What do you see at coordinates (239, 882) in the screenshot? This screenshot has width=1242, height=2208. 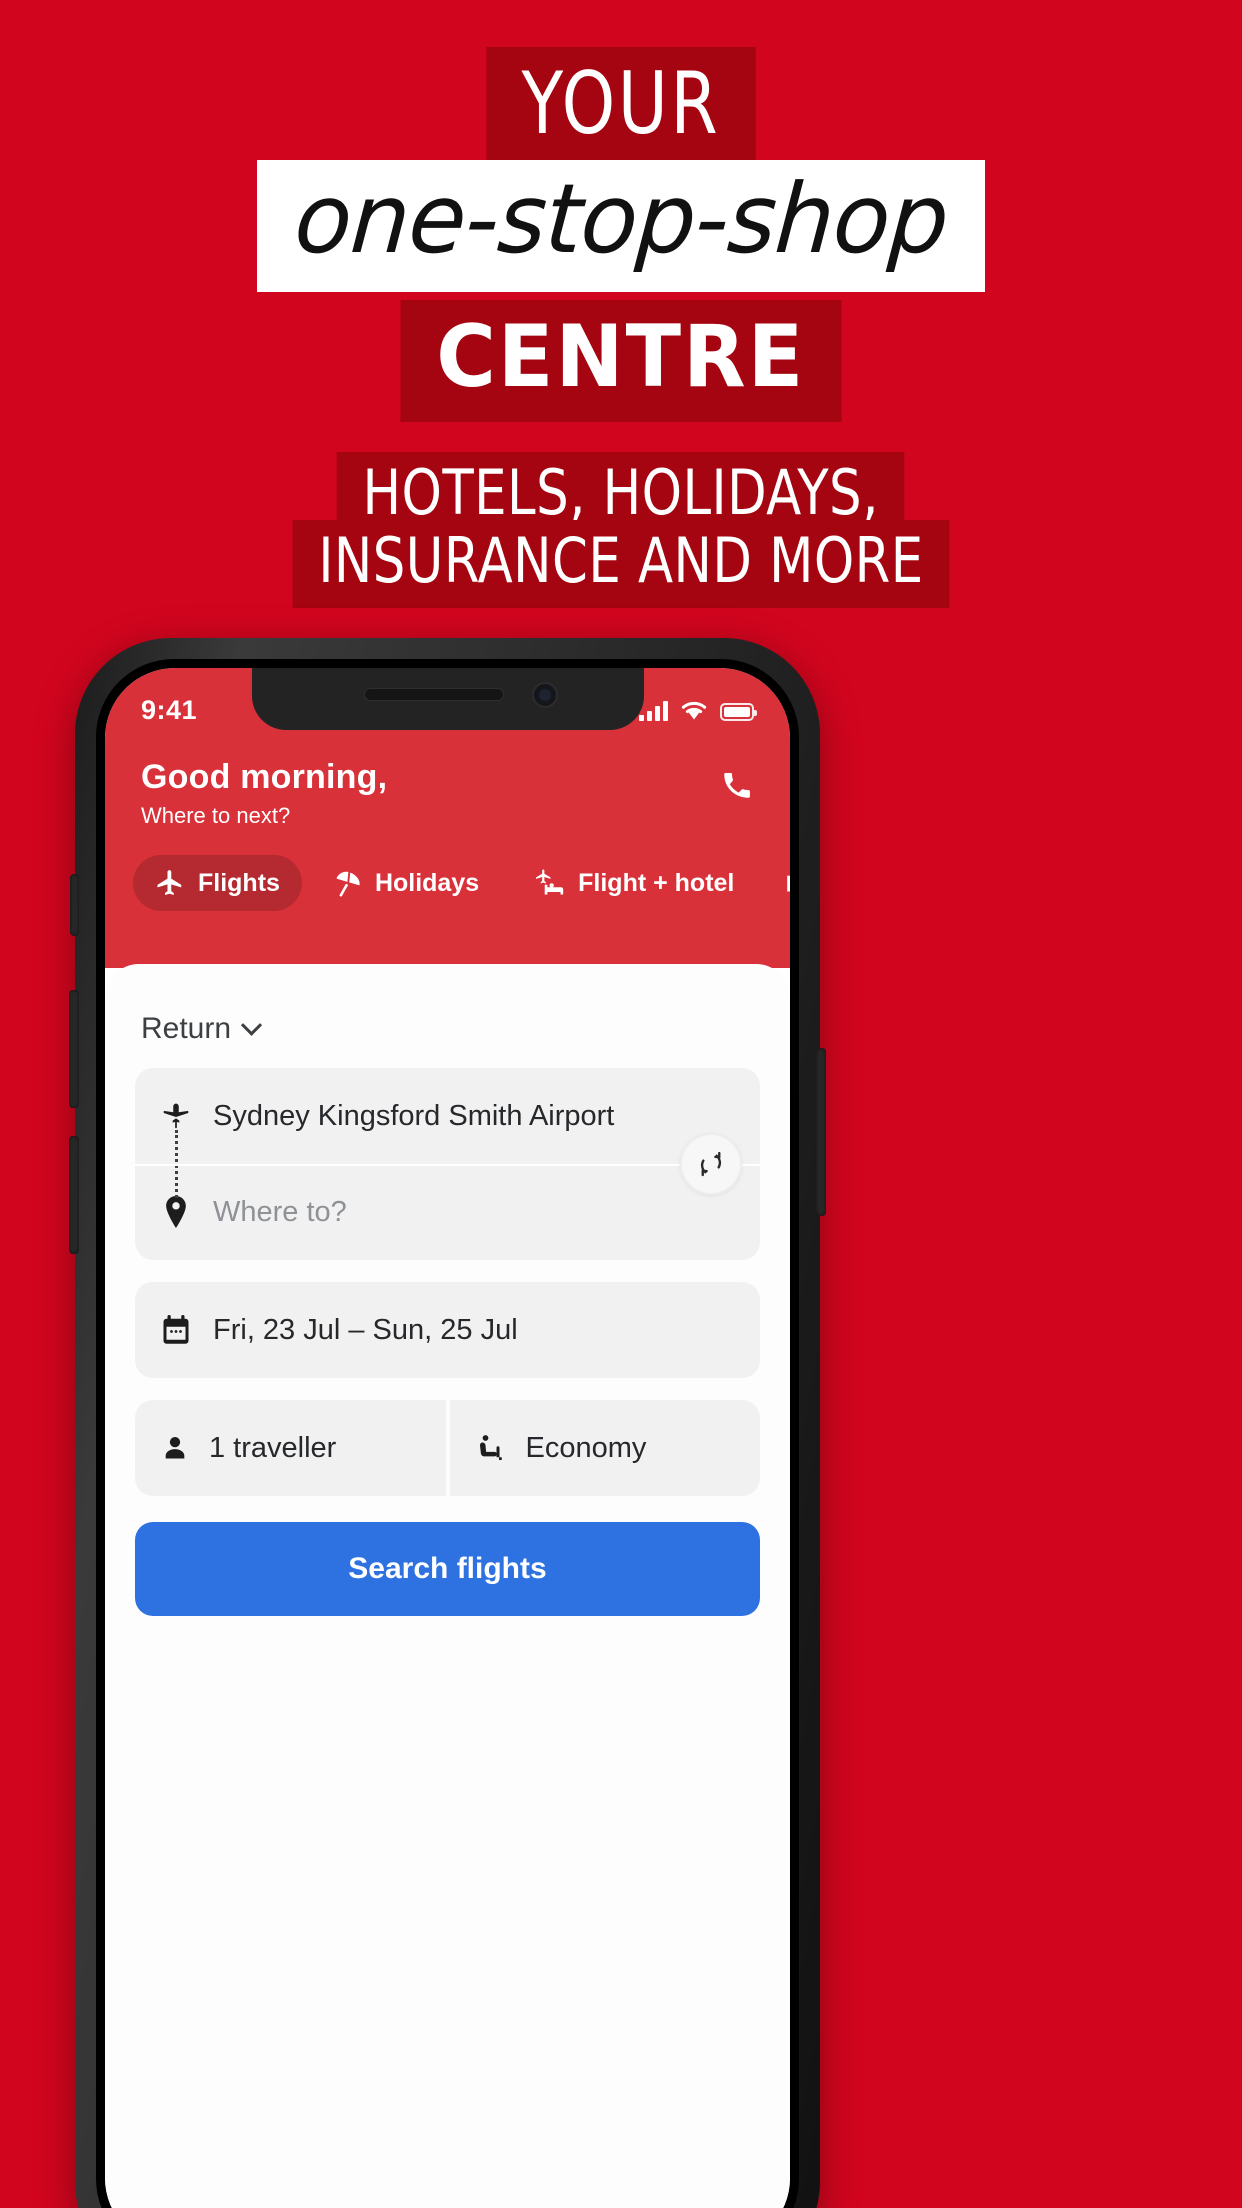 I see `tab-flights-label: Flights` at bounding box center [239, 882].